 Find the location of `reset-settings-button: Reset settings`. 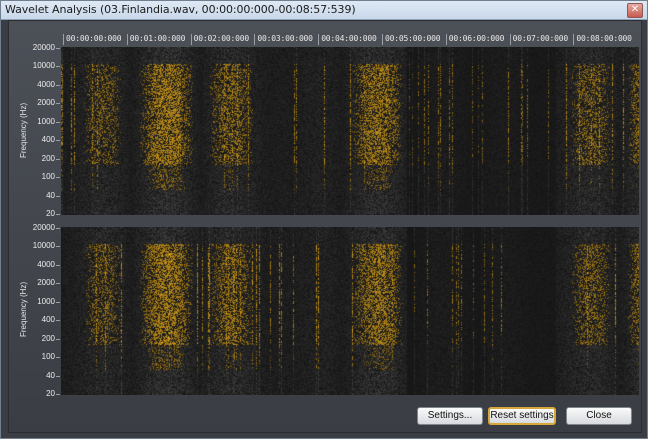

reset-settings-button: Reset settings is located at coordinates (522, 416).